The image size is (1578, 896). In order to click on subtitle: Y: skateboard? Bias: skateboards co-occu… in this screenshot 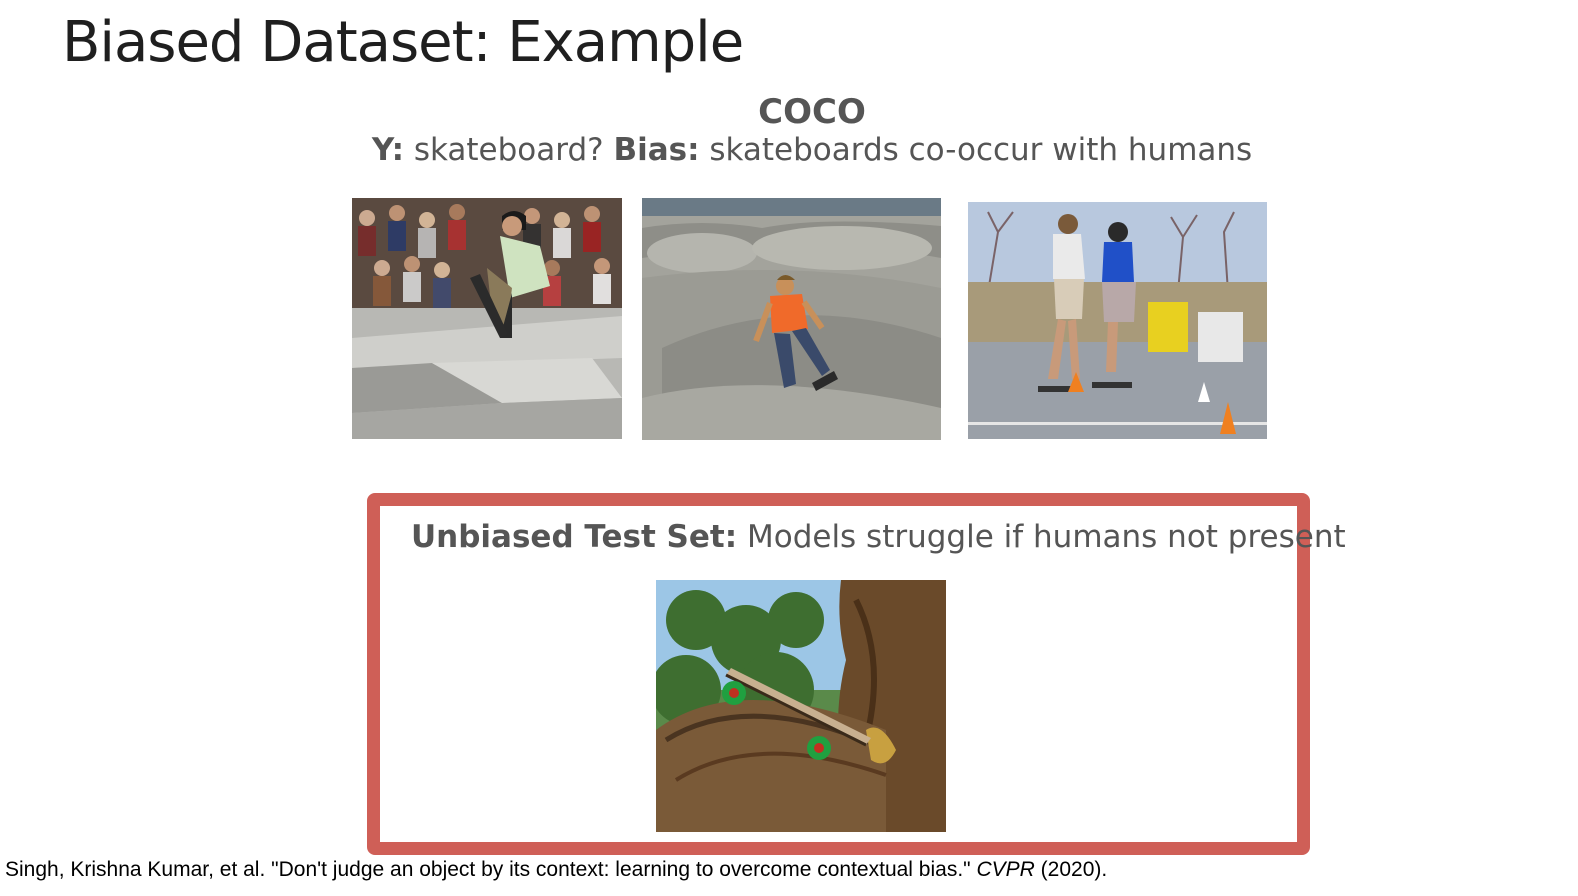, I will do `click(789, 150)`.